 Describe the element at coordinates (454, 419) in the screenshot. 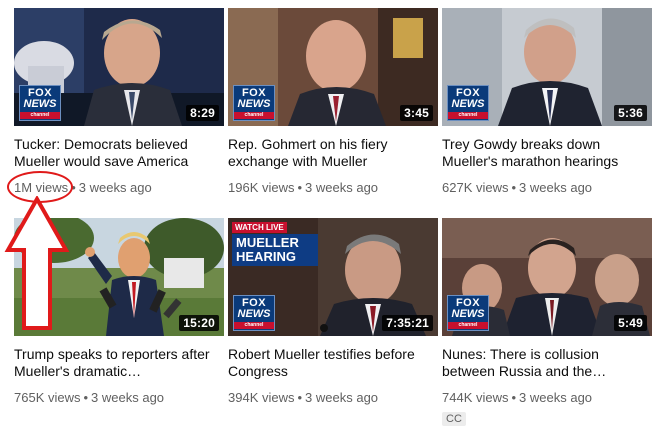

I see `cc-badge: CC` at that location.